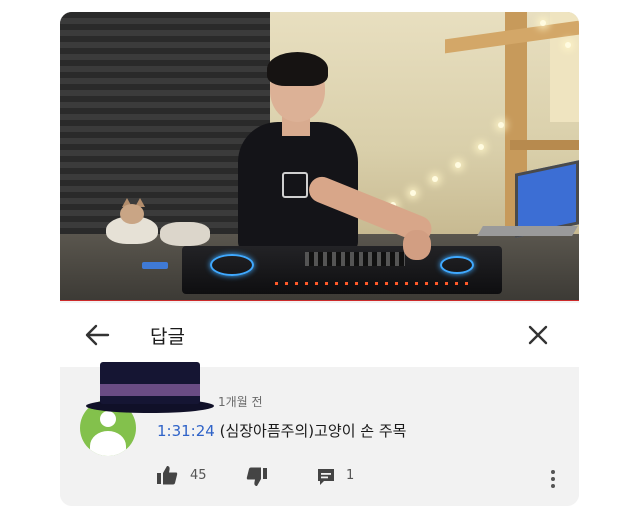 The height and width of the screenshot is (532, 640). What do you see at coordinates (167, 337) in the screenshot?
I see `reply-title: 답글` at bounding box center [167, 337].